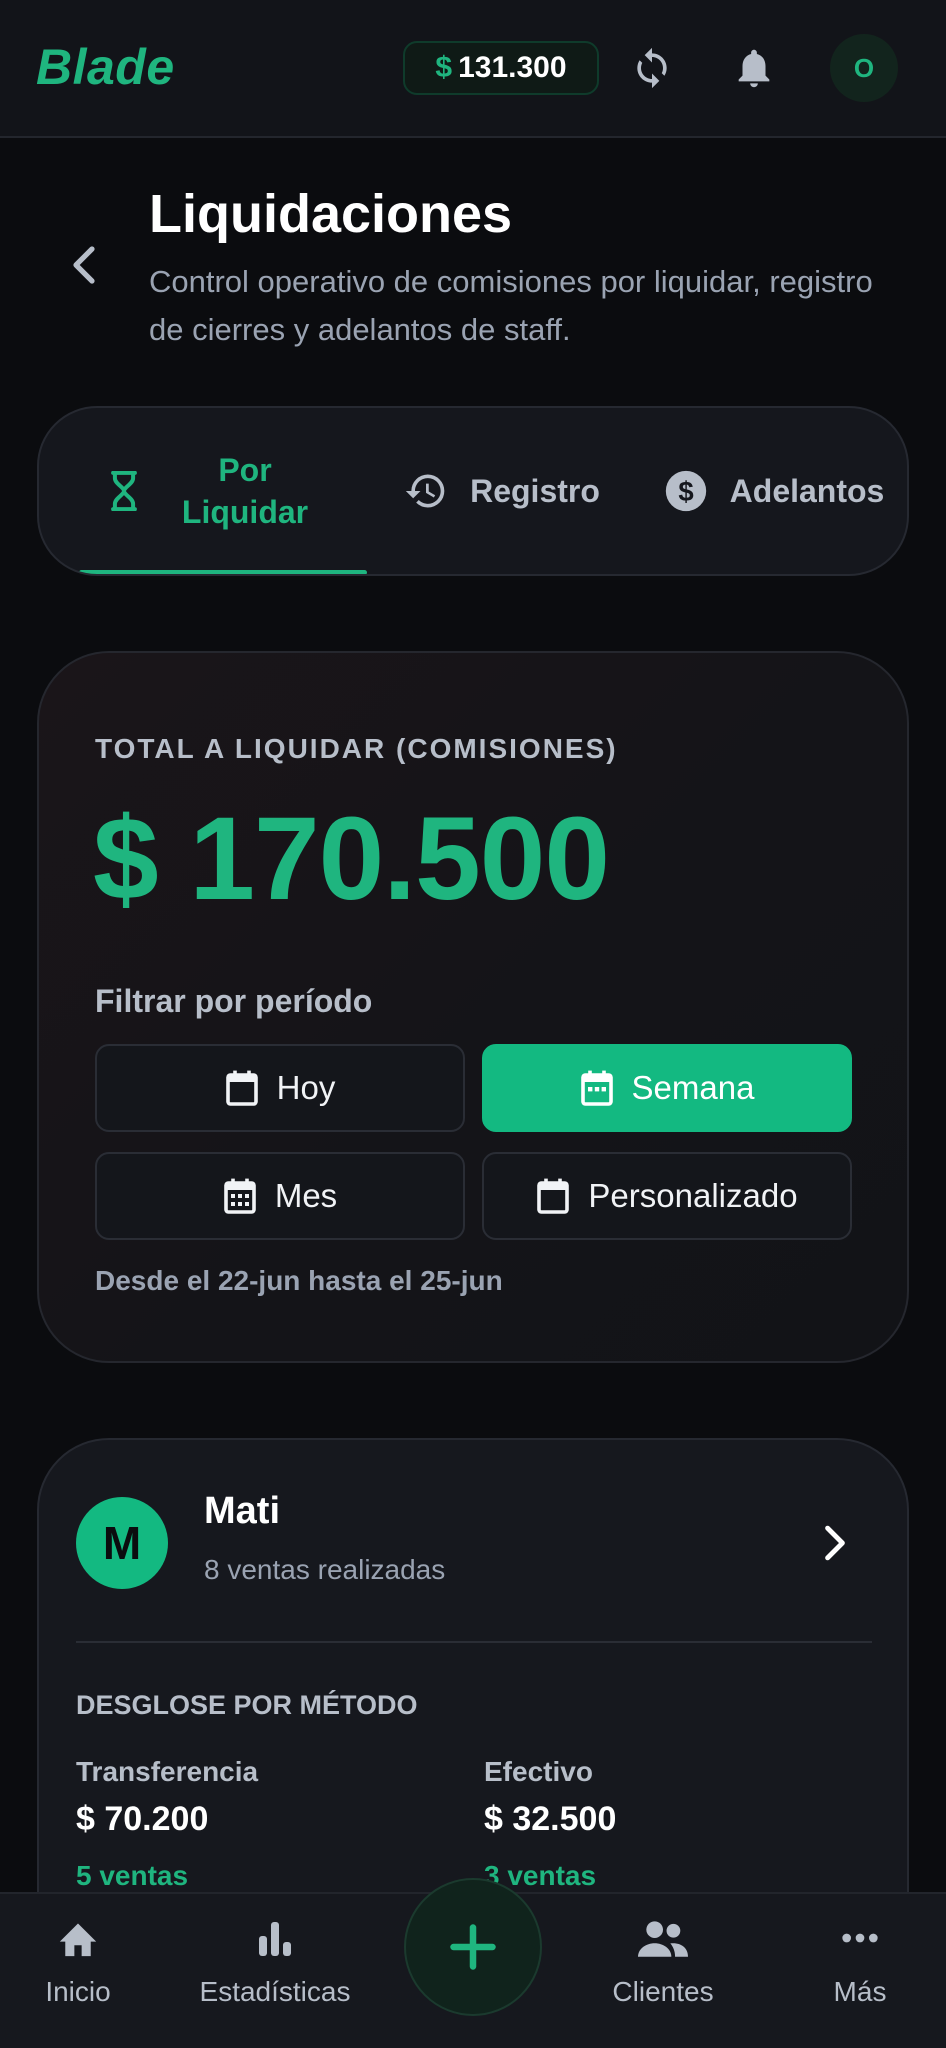  I want to click on nav-label: Más, so click(860, 1991).